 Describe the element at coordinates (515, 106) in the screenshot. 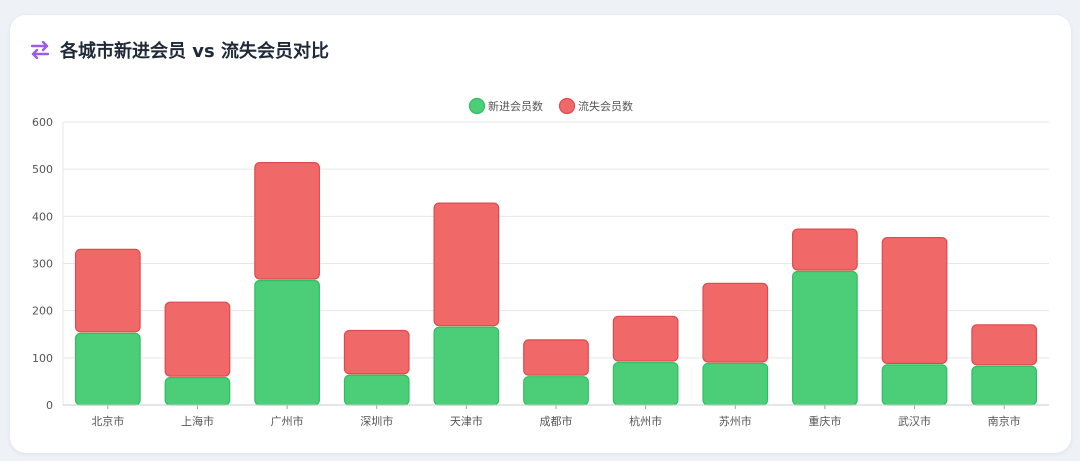

I see `legend-label-new: 新进会员数` at that location.